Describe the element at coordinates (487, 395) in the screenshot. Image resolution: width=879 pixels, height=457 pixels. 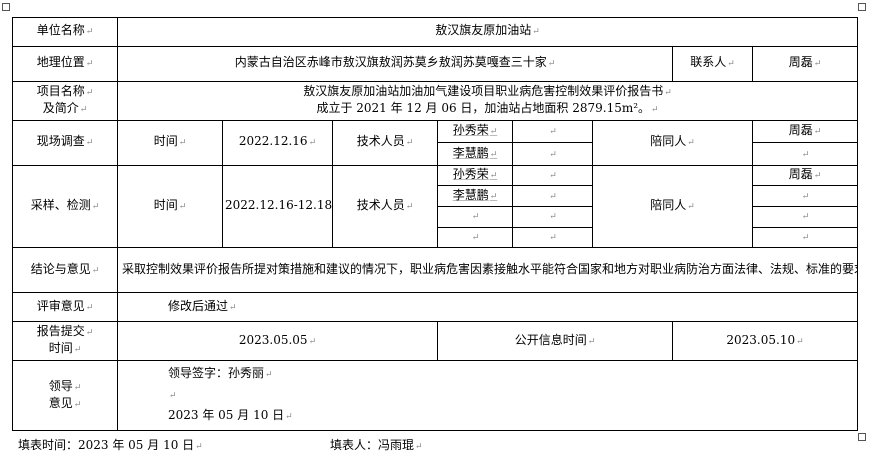
I see `leader-opinion-cell: 领导签字：孙秀丽↵ ↵ 2023 年 05 月 10 日↵` at that location.